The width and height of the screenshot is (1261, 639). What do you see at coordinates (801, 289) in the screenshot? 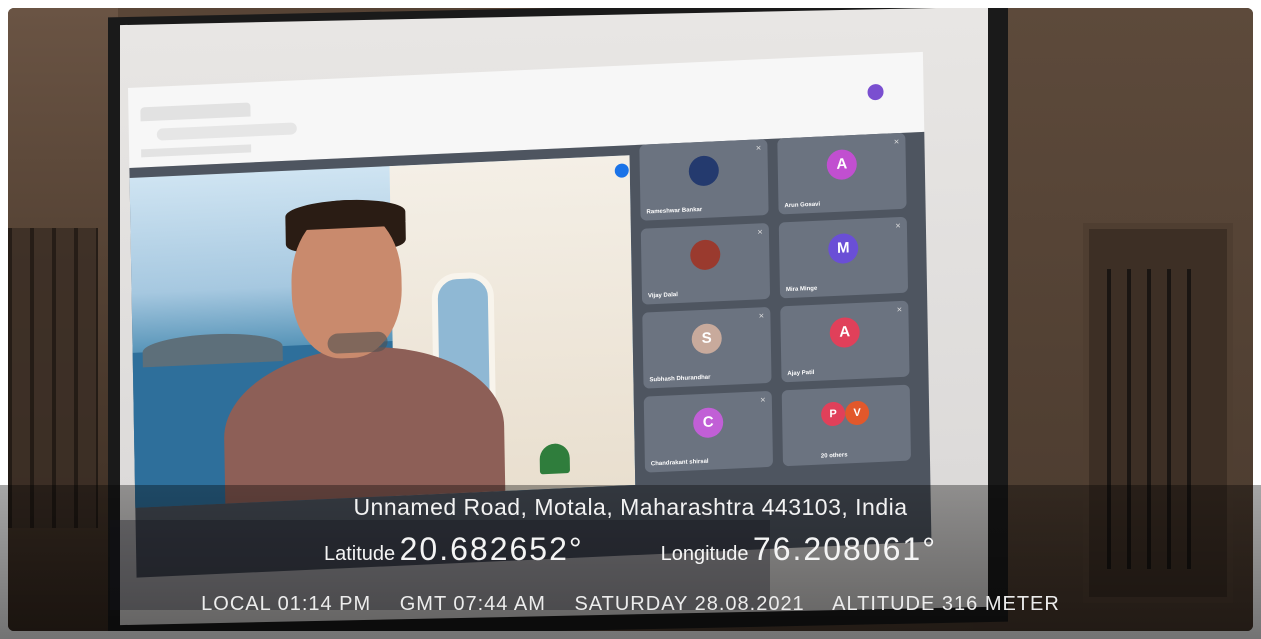
I see `participant-name: Mira Minge` at bounding box center [801, 289].